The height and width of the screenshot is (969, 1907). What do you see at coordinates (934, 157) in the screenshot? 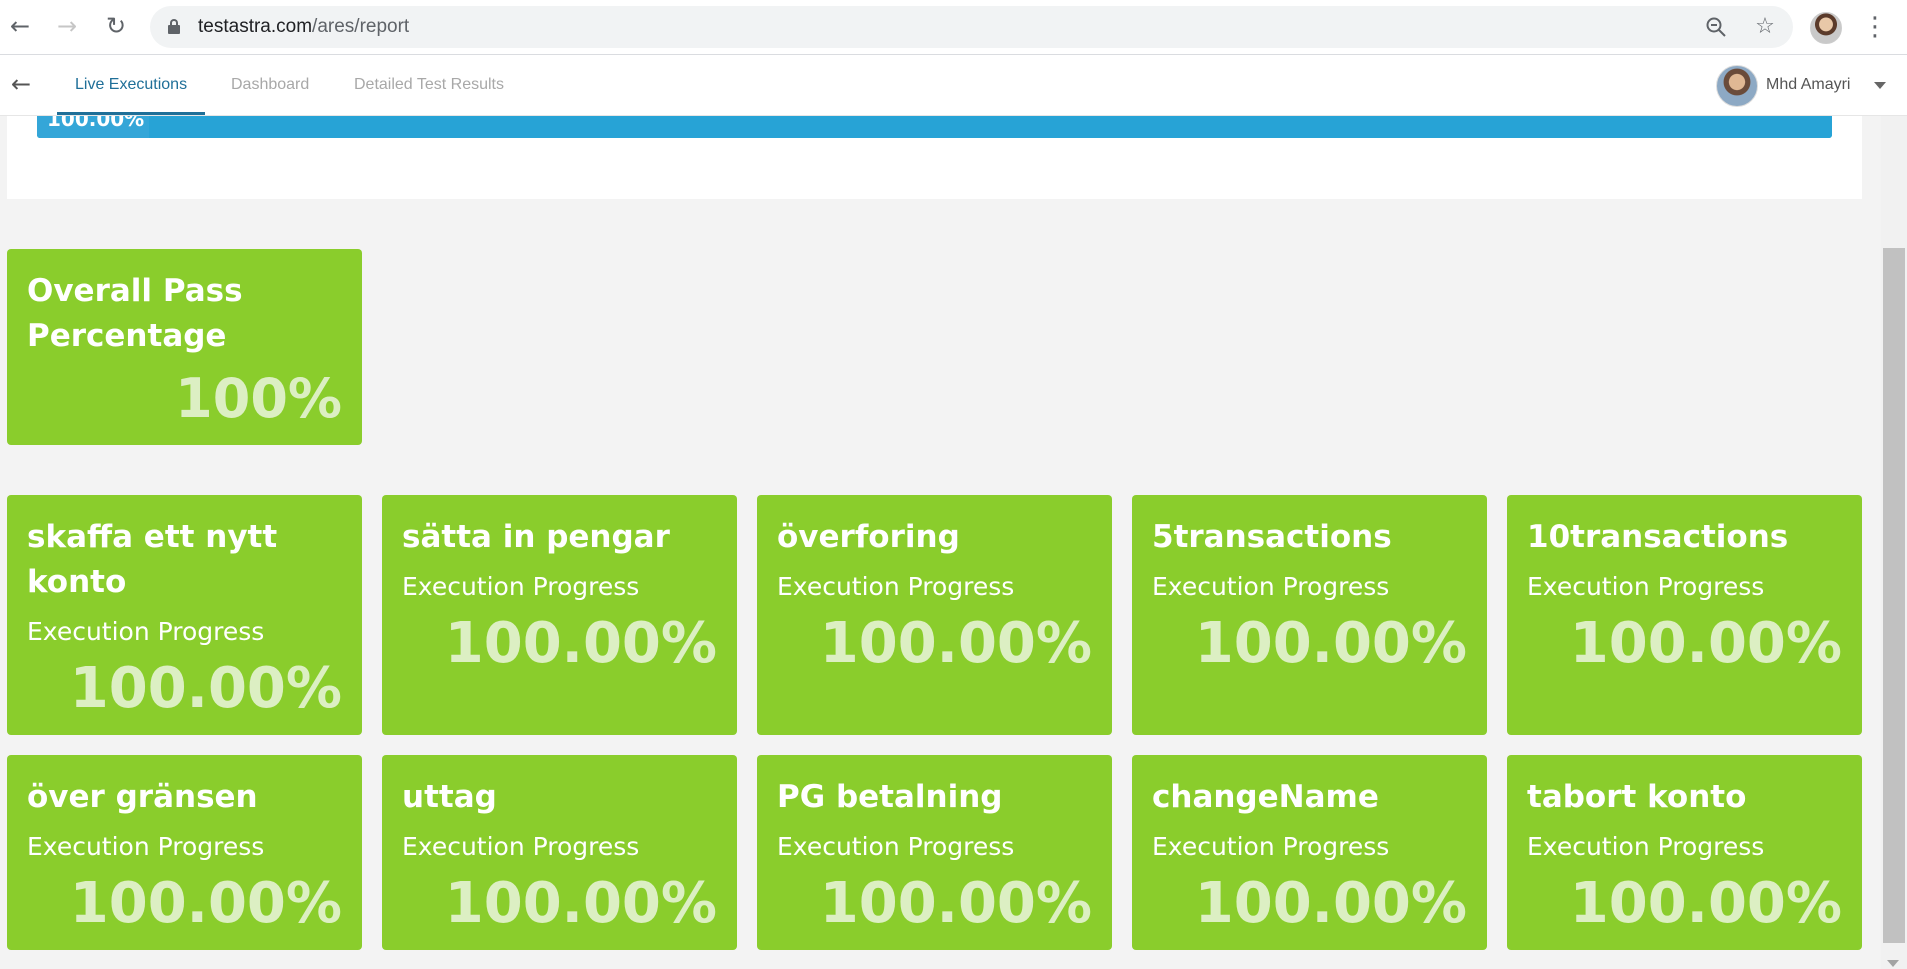
I see `overall-progress-panel: 100.00%` at bounding box center [934, 157].